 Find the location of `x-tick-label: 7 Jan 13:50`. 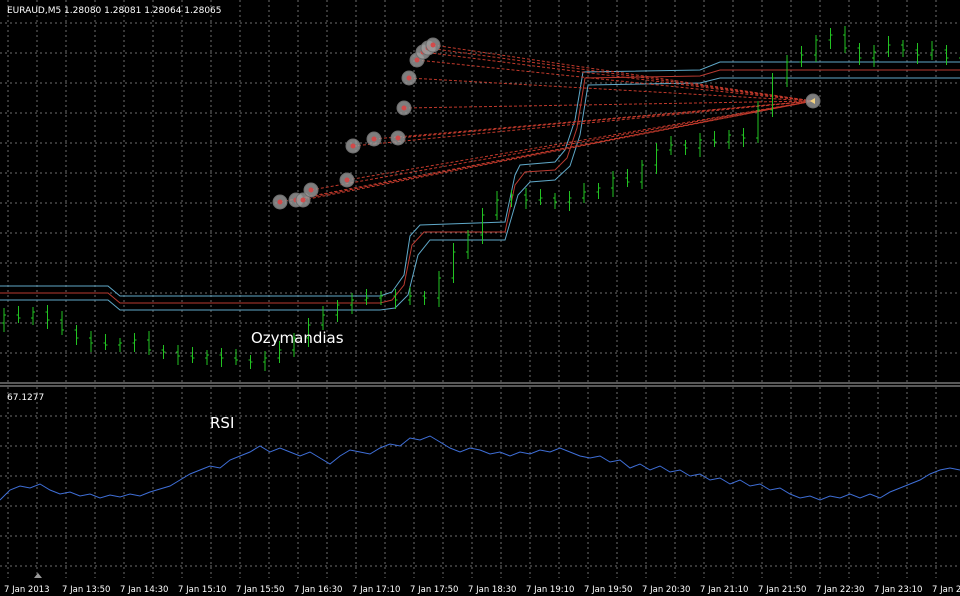

x-tick-label: 7 Jan 13:50 is located at coordinates (86, 590).